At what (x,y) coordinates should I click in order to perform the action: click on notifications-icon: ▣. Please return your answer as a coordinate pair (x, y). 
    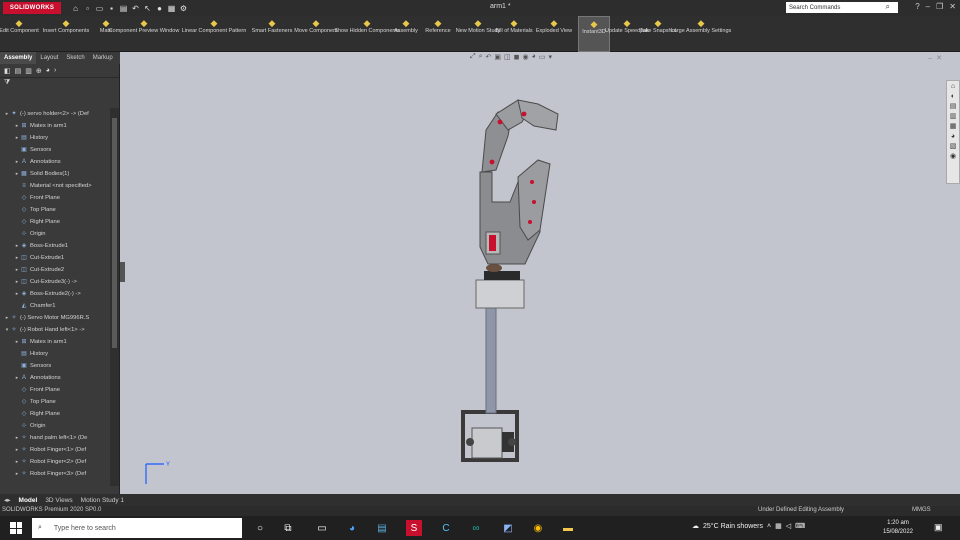
    Looking at the image, I should click on (938, 527).